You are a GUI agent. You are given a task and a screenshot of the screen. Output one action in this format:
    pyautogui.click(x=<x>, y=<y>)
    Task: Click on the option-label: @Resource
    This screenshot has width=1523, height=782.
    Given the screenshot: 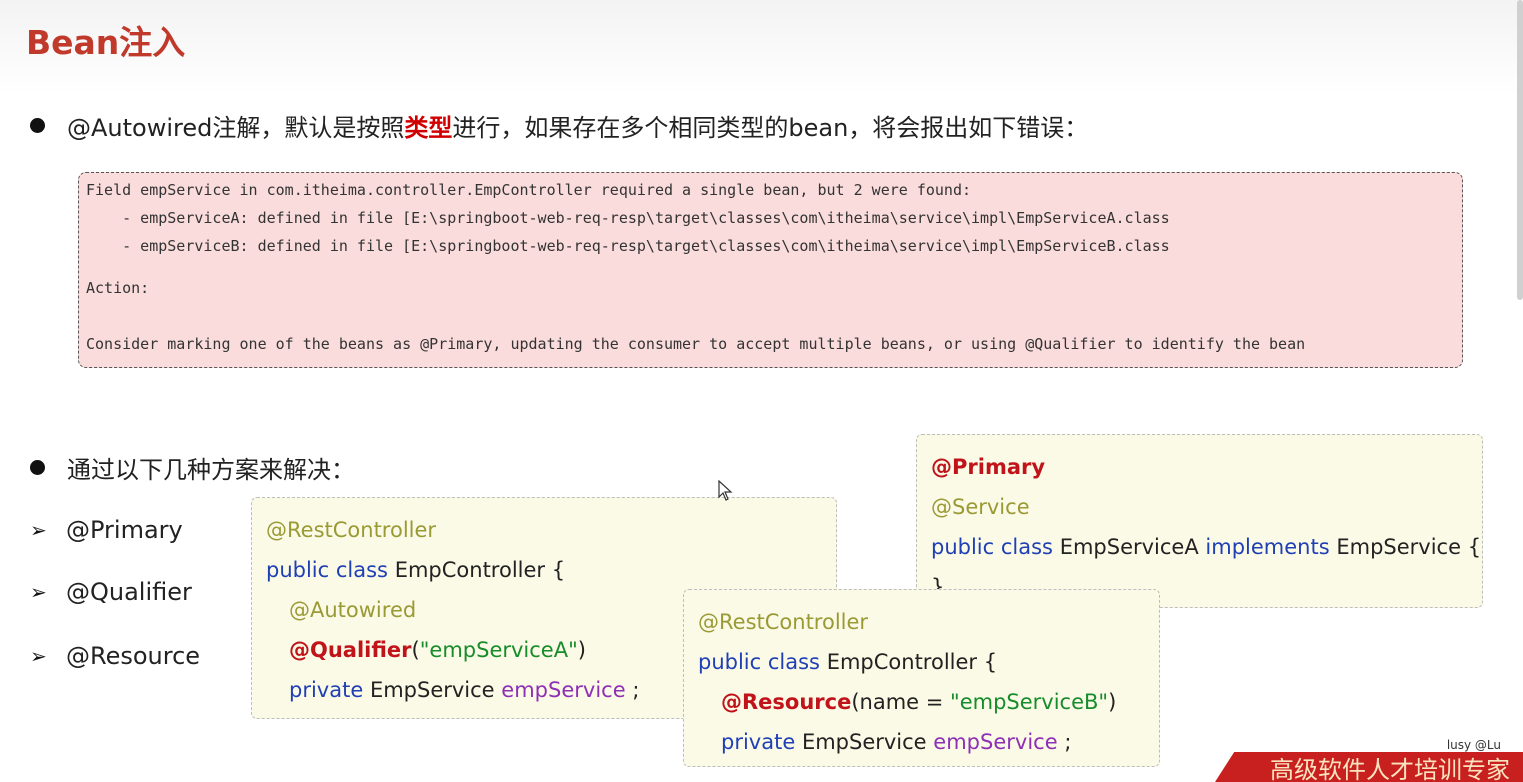 What is the action you would take?
    pyautogui.click(x=133, y=656)
    